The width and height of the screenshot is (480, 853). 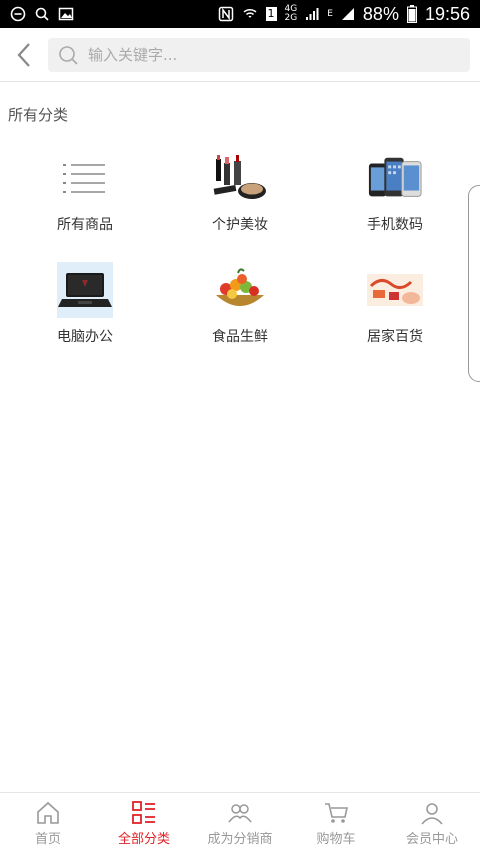 I want to click on edge-panel-handle, so click(x=474, y=283).